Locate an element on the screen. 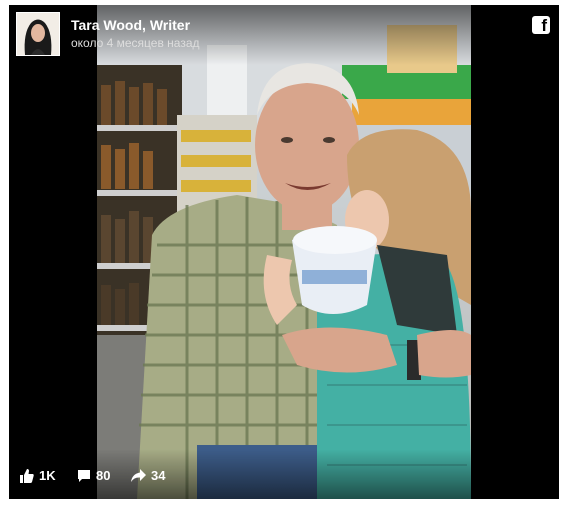 Image resolution: width=563 pixels, height=506 pixels. shares-stat: 34 is located at coordinates (148, 475).